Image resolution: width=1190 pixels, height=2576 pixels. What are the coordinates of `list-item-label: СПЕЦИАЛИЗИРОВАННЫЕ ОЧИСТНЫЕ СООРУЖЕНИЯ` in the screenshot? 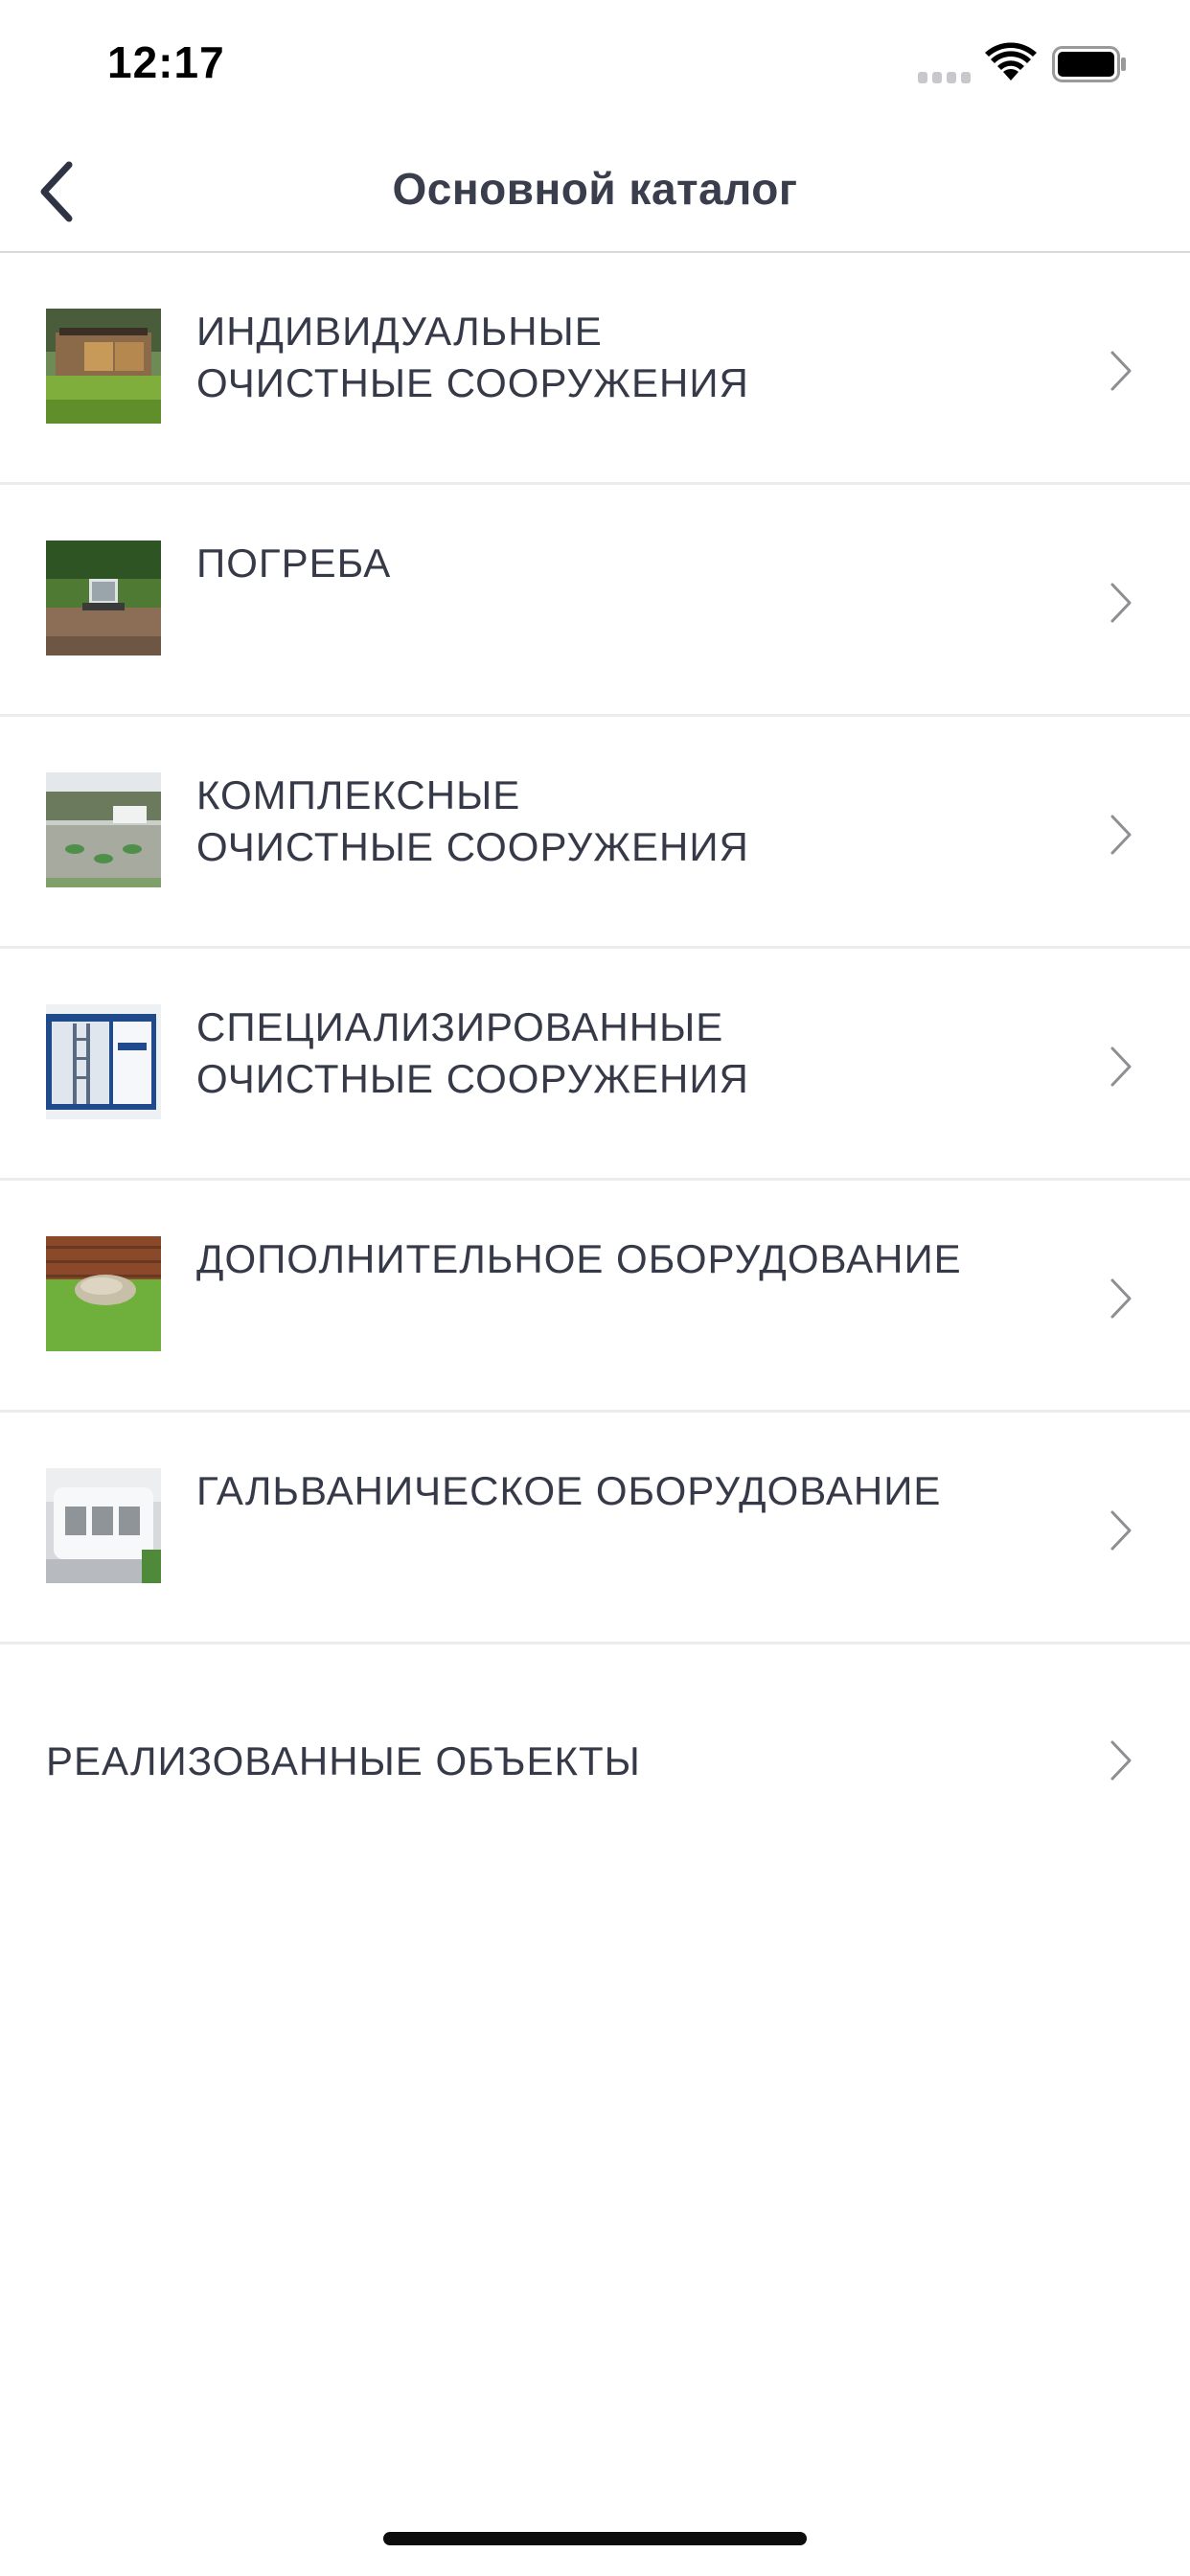 It's located at (473, 1052).